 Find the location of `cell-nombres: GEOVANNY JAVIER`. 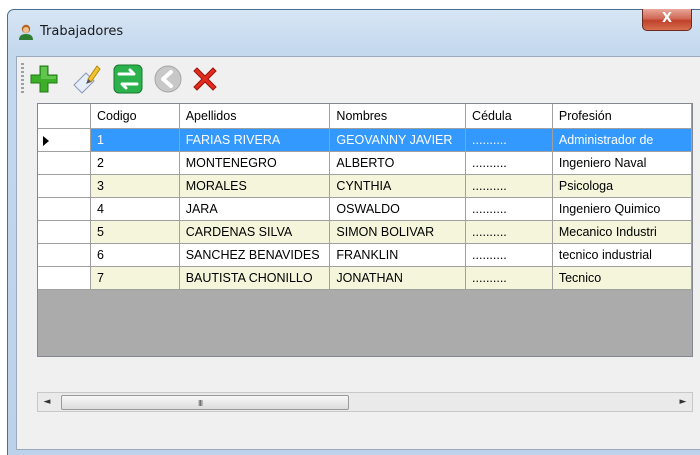

cell-nombres: GEOVANNY JAVIER is located at coordinates (398, 140).